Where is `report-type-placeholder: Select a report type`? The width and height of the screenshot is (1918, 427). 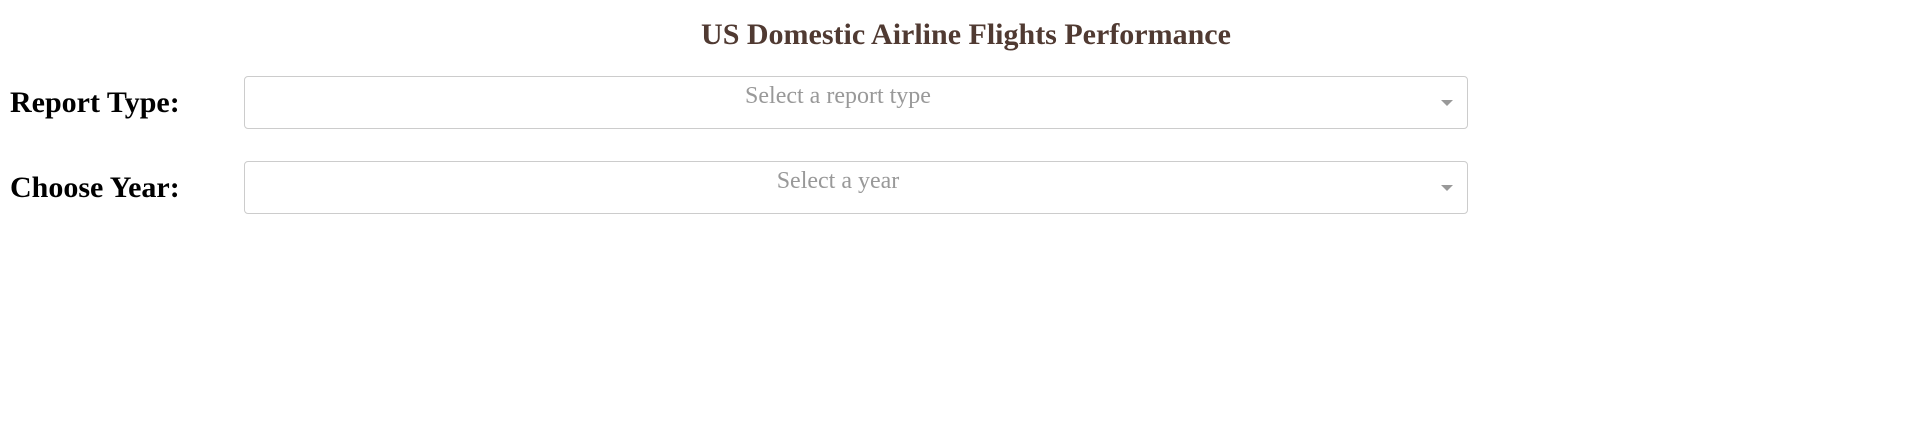
report-type-placeholder: Select a report type is located at coordinates (838, 96).